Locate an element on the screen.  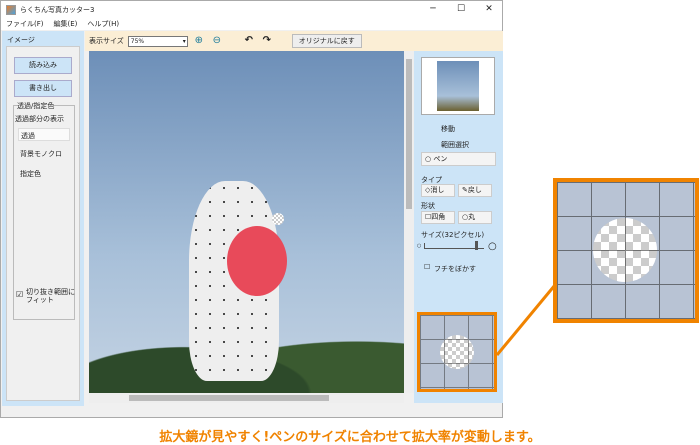
magnified-grid is located at coordinates (626, 250).